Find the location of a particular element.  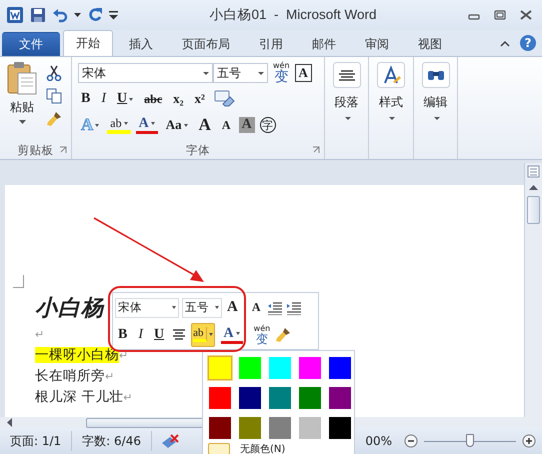

zoom-slider is located at coordinates (470, 440).